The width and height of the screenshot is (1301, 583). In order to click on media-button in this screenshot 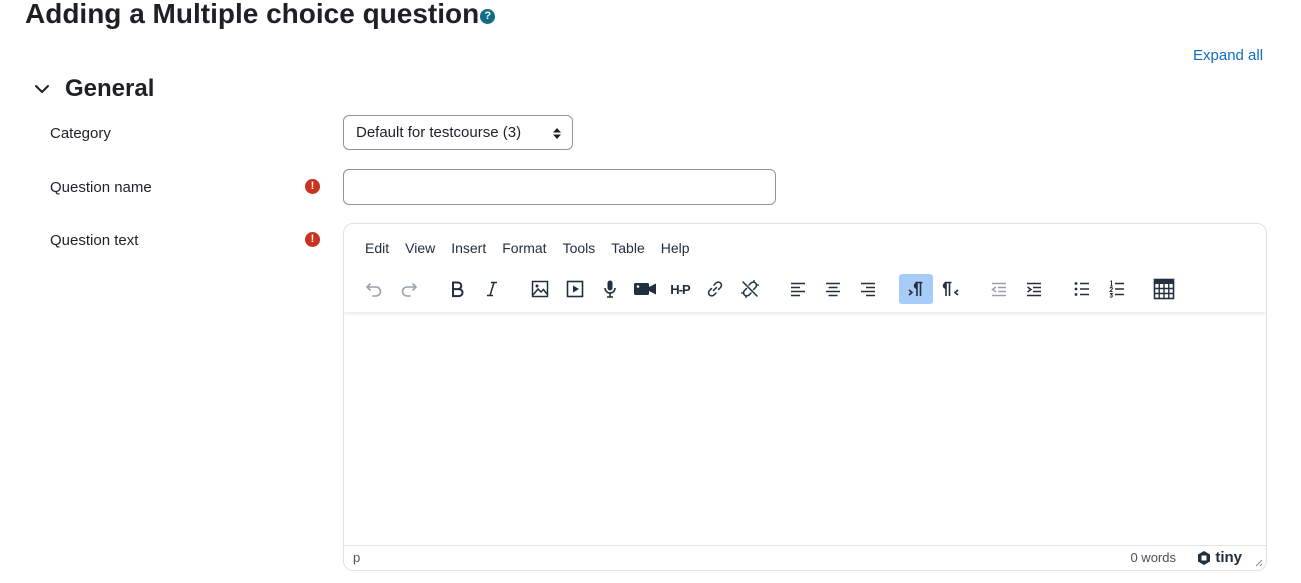, I will do `click(575, 289)`.